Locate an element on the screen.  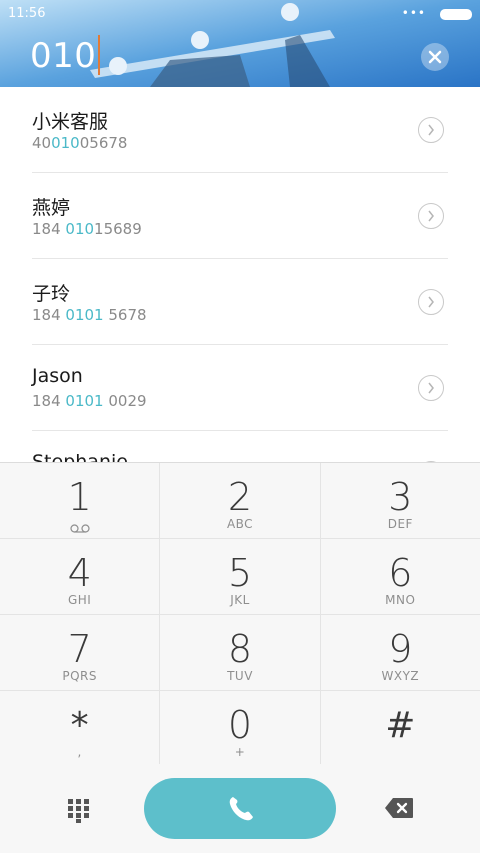
status-time: 11:56 is located at coordinates (27, 13).